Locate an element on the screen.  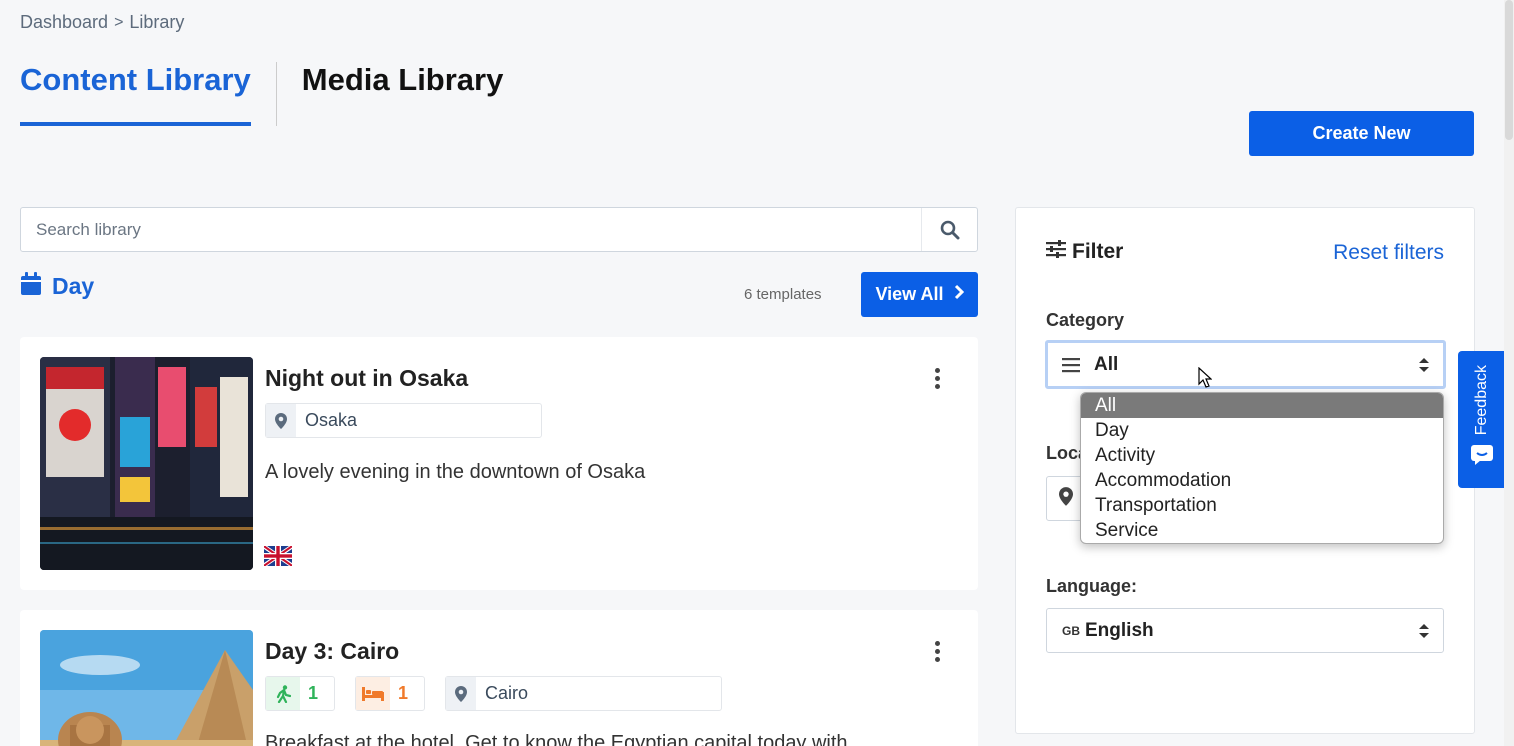
accommodation-count: 1 is located at coordinates (403, 693).